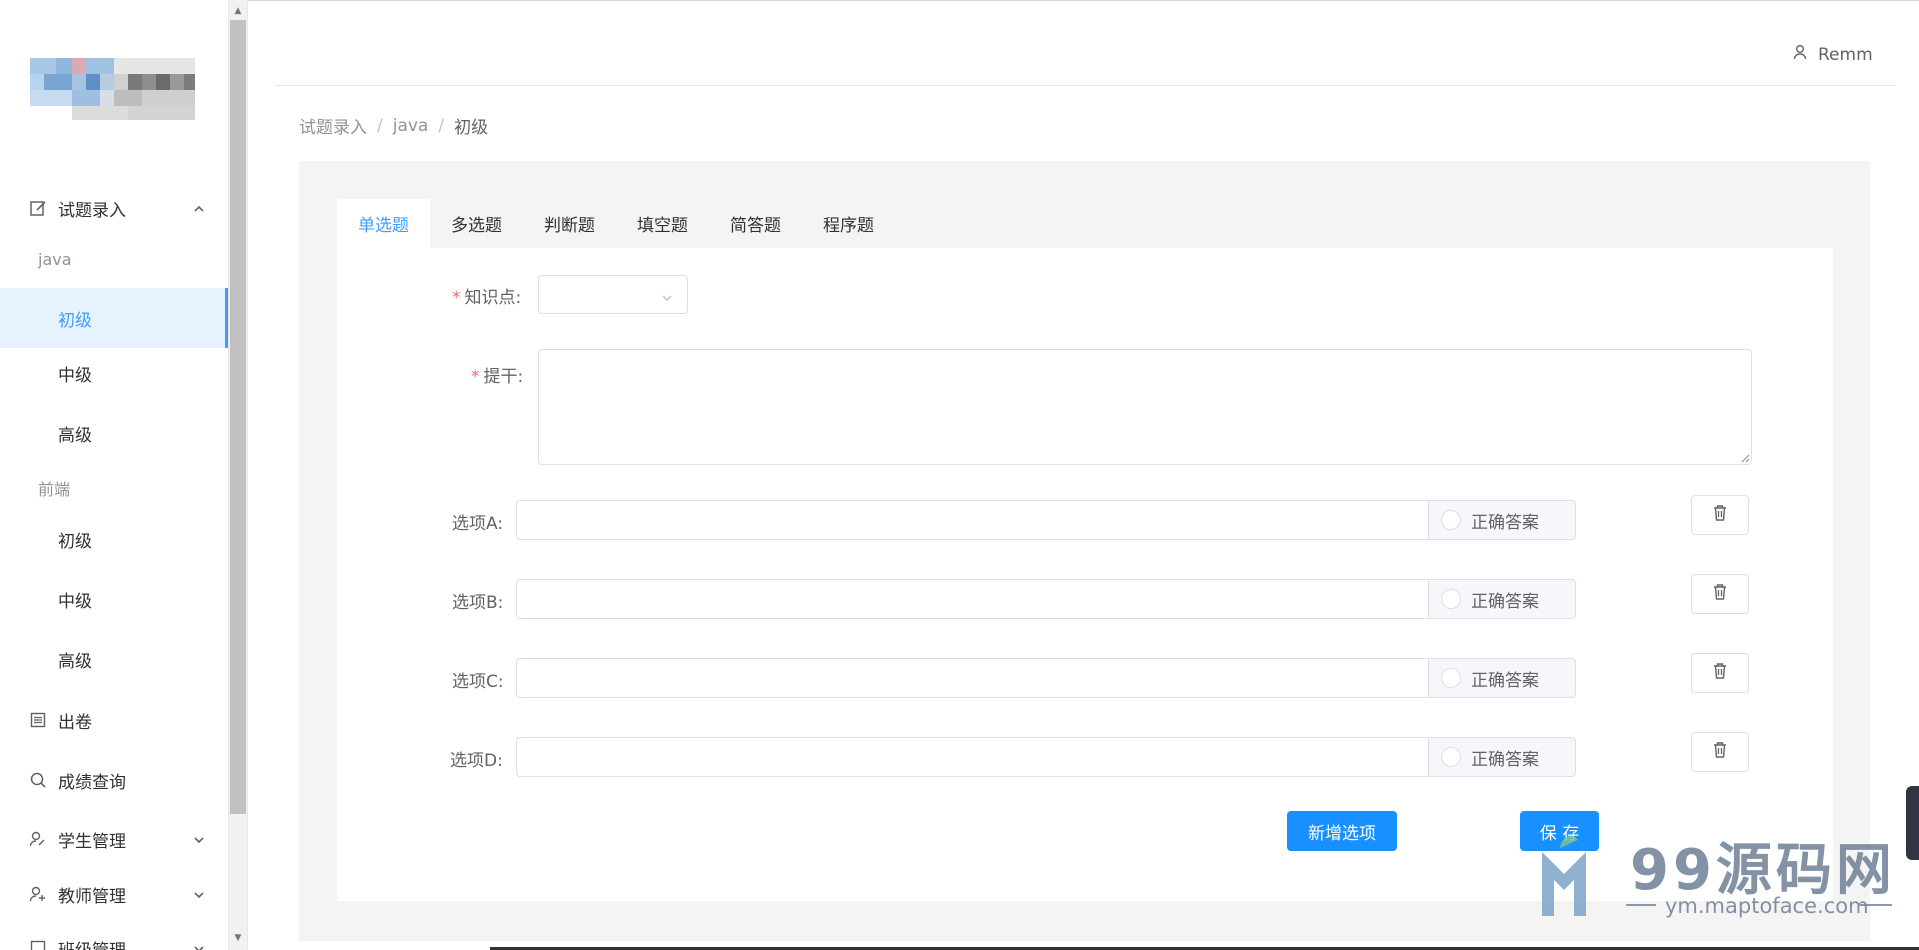  I want to click on scroll-up-arrow-icon: ▲, so click(238, 11).